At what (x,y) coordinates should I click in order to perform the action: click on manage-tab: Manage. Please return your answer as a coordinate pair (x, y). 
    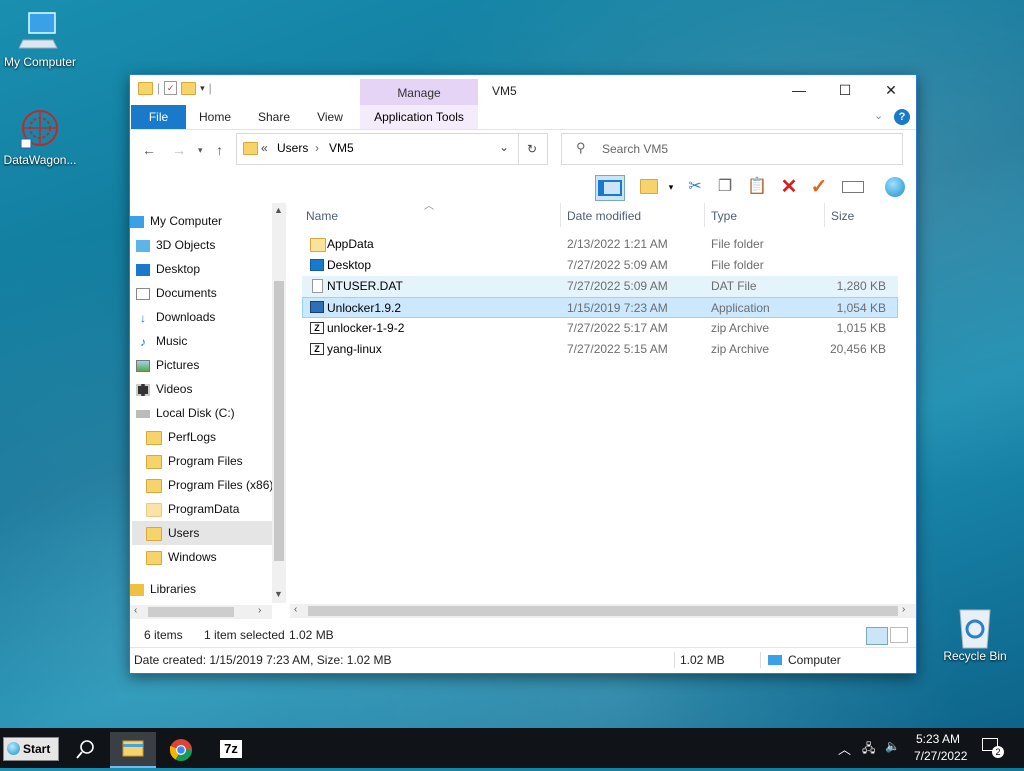
    Looking at the image, I should click on (419, 93).